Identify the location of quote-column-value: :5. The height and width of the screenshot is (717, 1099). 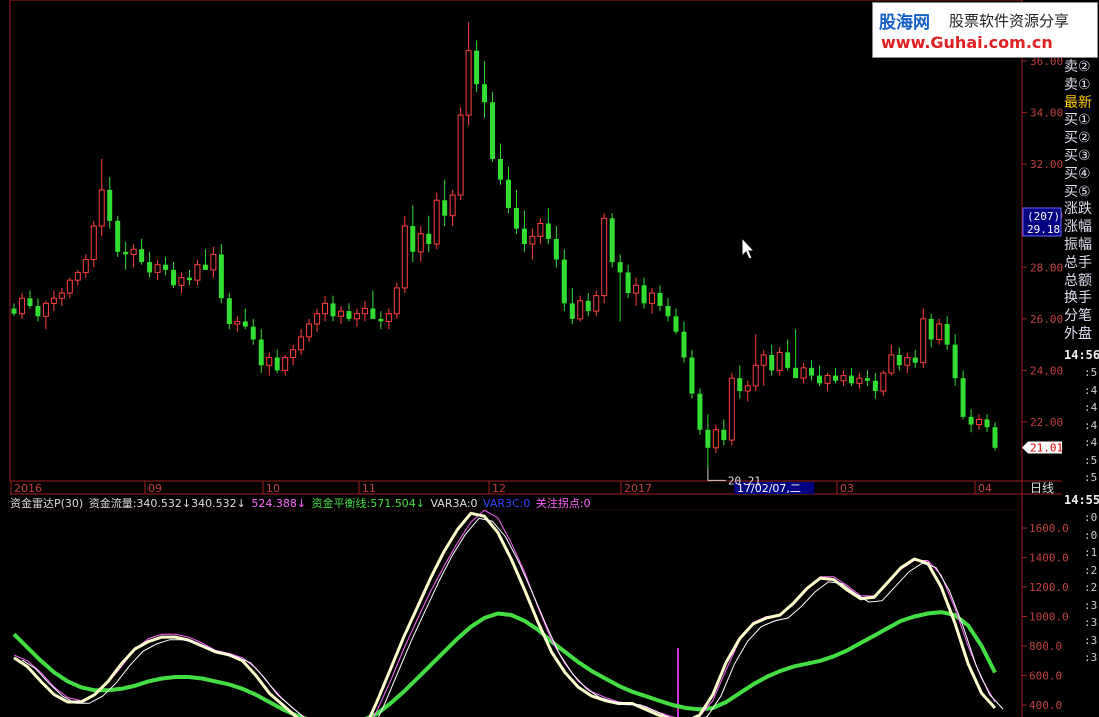
(1091, 372).